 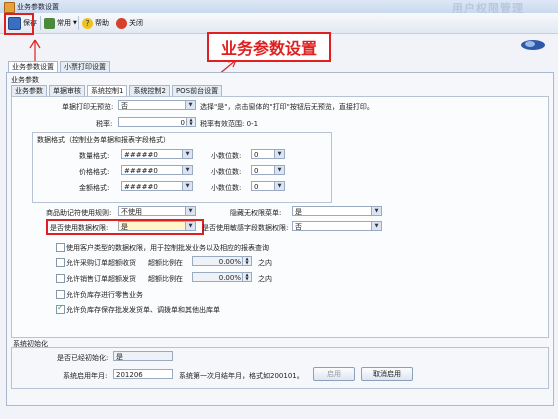 I want to click on hide-menu-select: 是 ▼, so click(x=337, y=211).